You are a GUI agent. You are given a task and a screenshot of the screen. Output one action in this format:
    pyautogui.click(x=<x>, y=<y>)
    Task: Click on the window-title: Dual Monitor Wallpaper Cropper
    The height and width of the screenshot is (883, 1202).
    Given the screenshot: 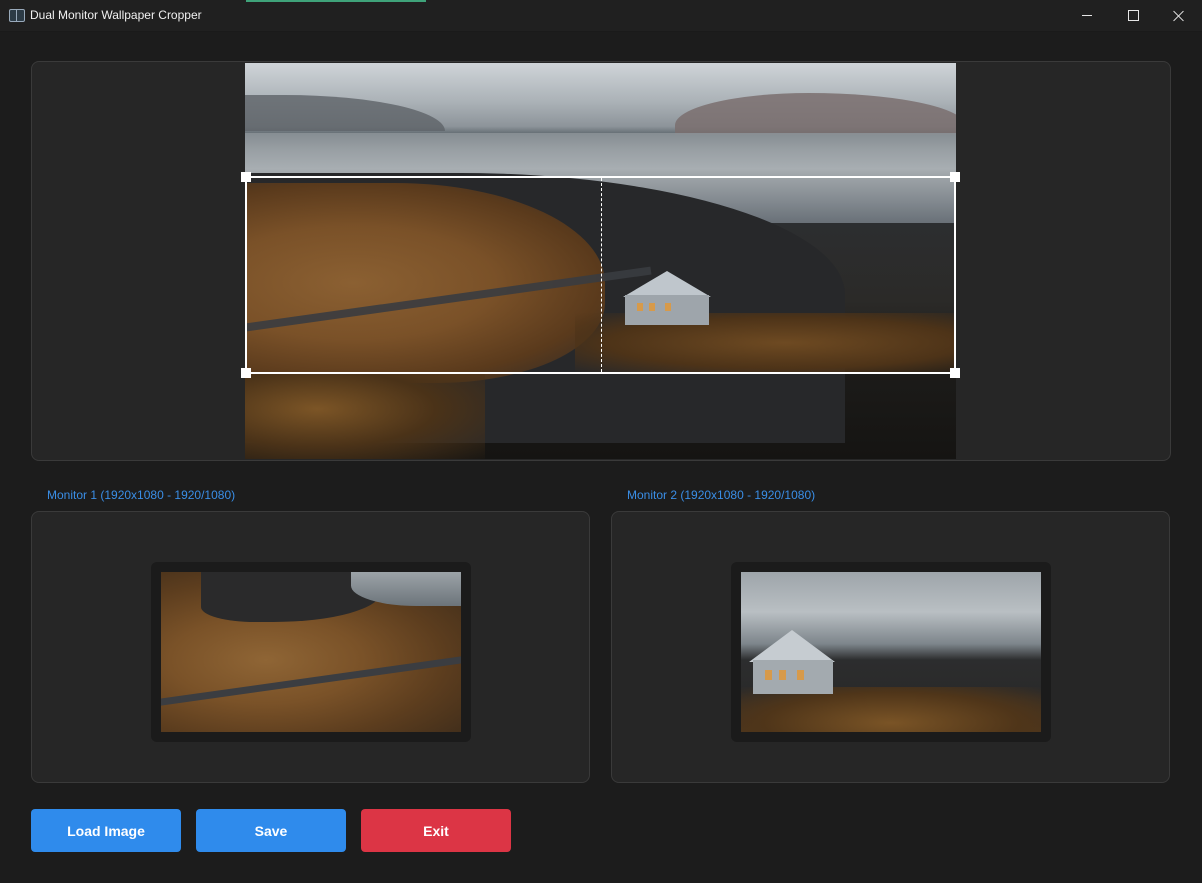 What is the action you would take?
    pyautogui.click(x=116, y=15)
    